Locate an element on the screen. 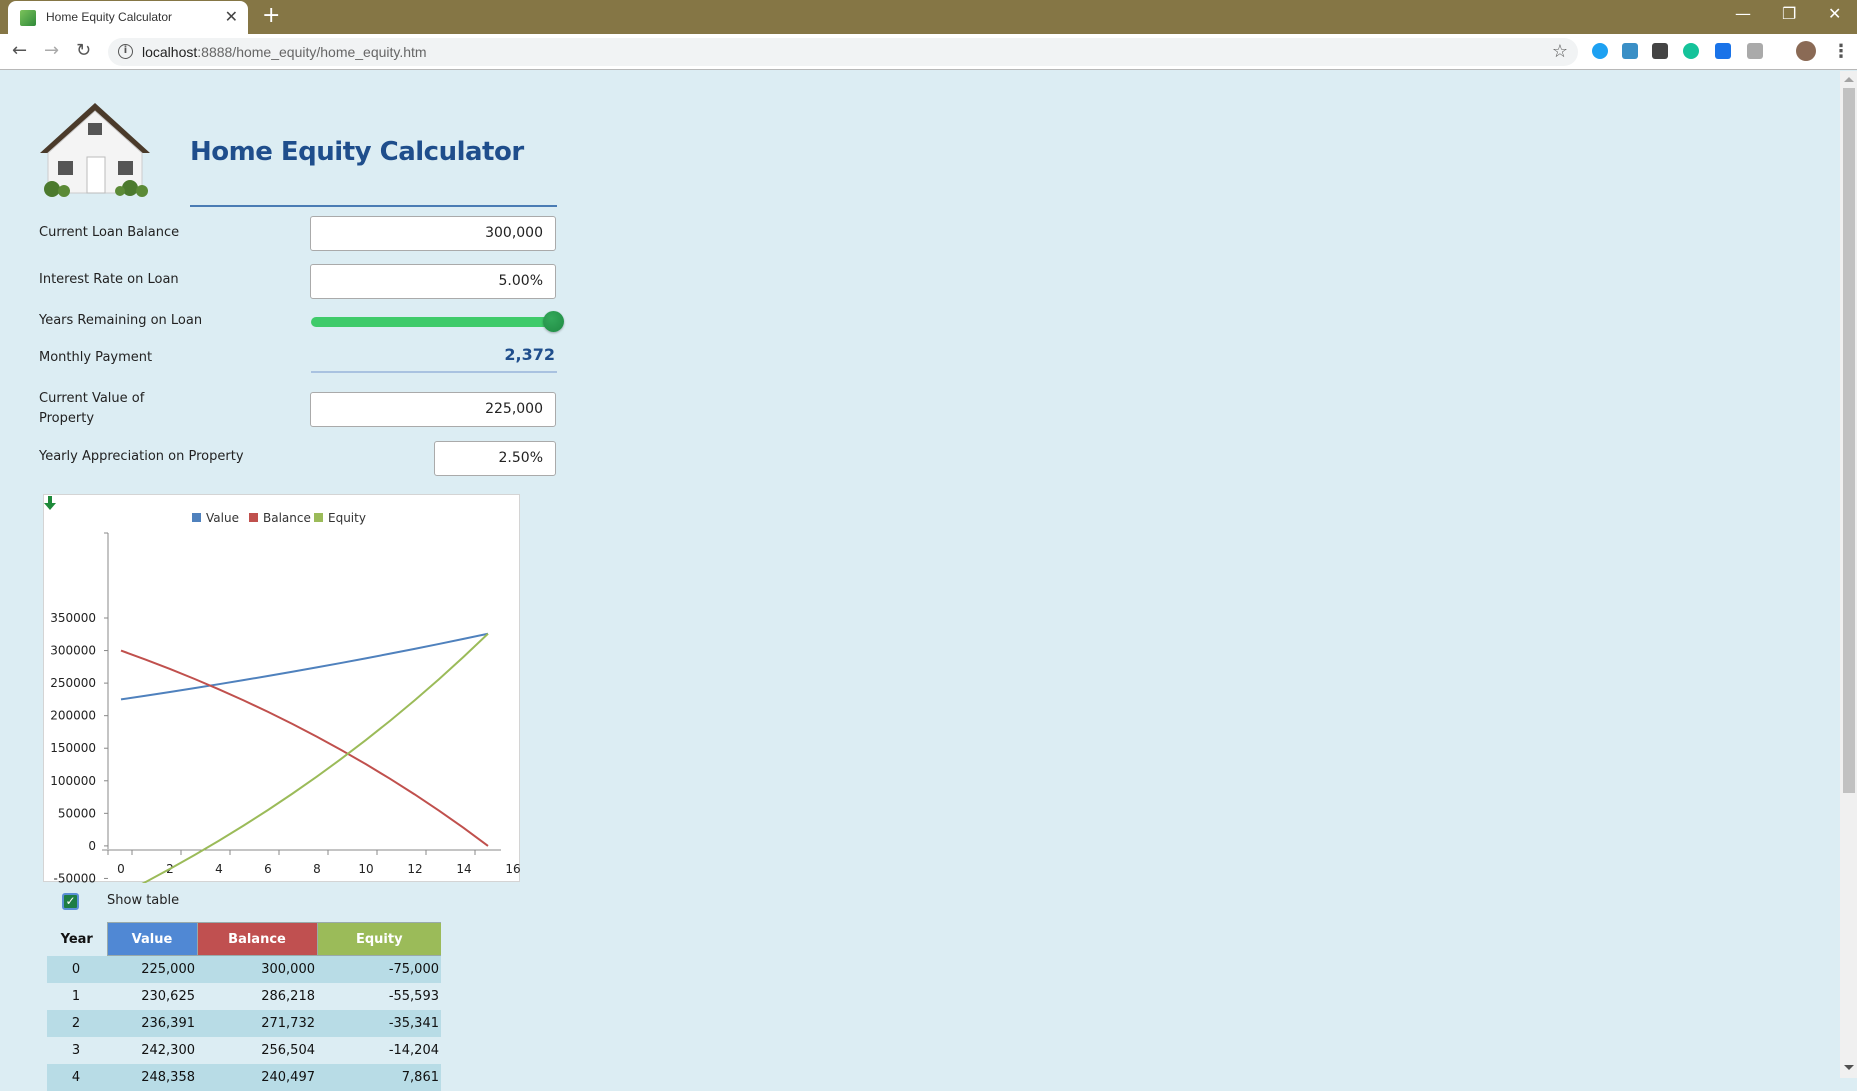 This screenshot has width=1857, height=1091. new-tab-icon: + is located at coordinates (271, 15).